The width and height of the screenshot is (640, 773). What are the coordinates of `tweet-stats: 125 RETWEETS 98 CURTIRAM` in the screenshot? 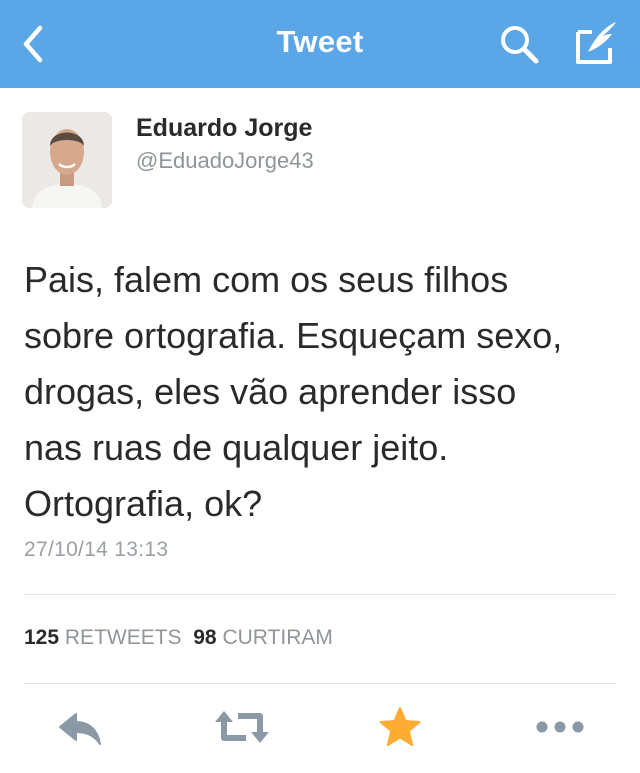 It's located at (178, 638).